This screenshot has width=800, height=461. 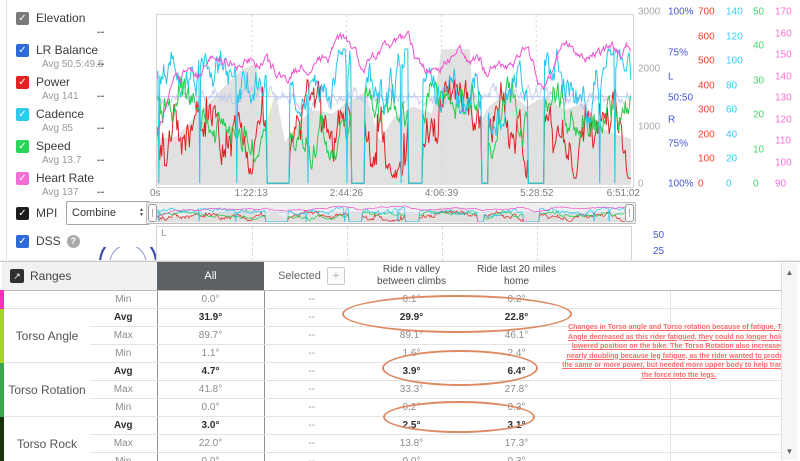 I want to click on axis-tick: 60, so click(x=732, y=110).